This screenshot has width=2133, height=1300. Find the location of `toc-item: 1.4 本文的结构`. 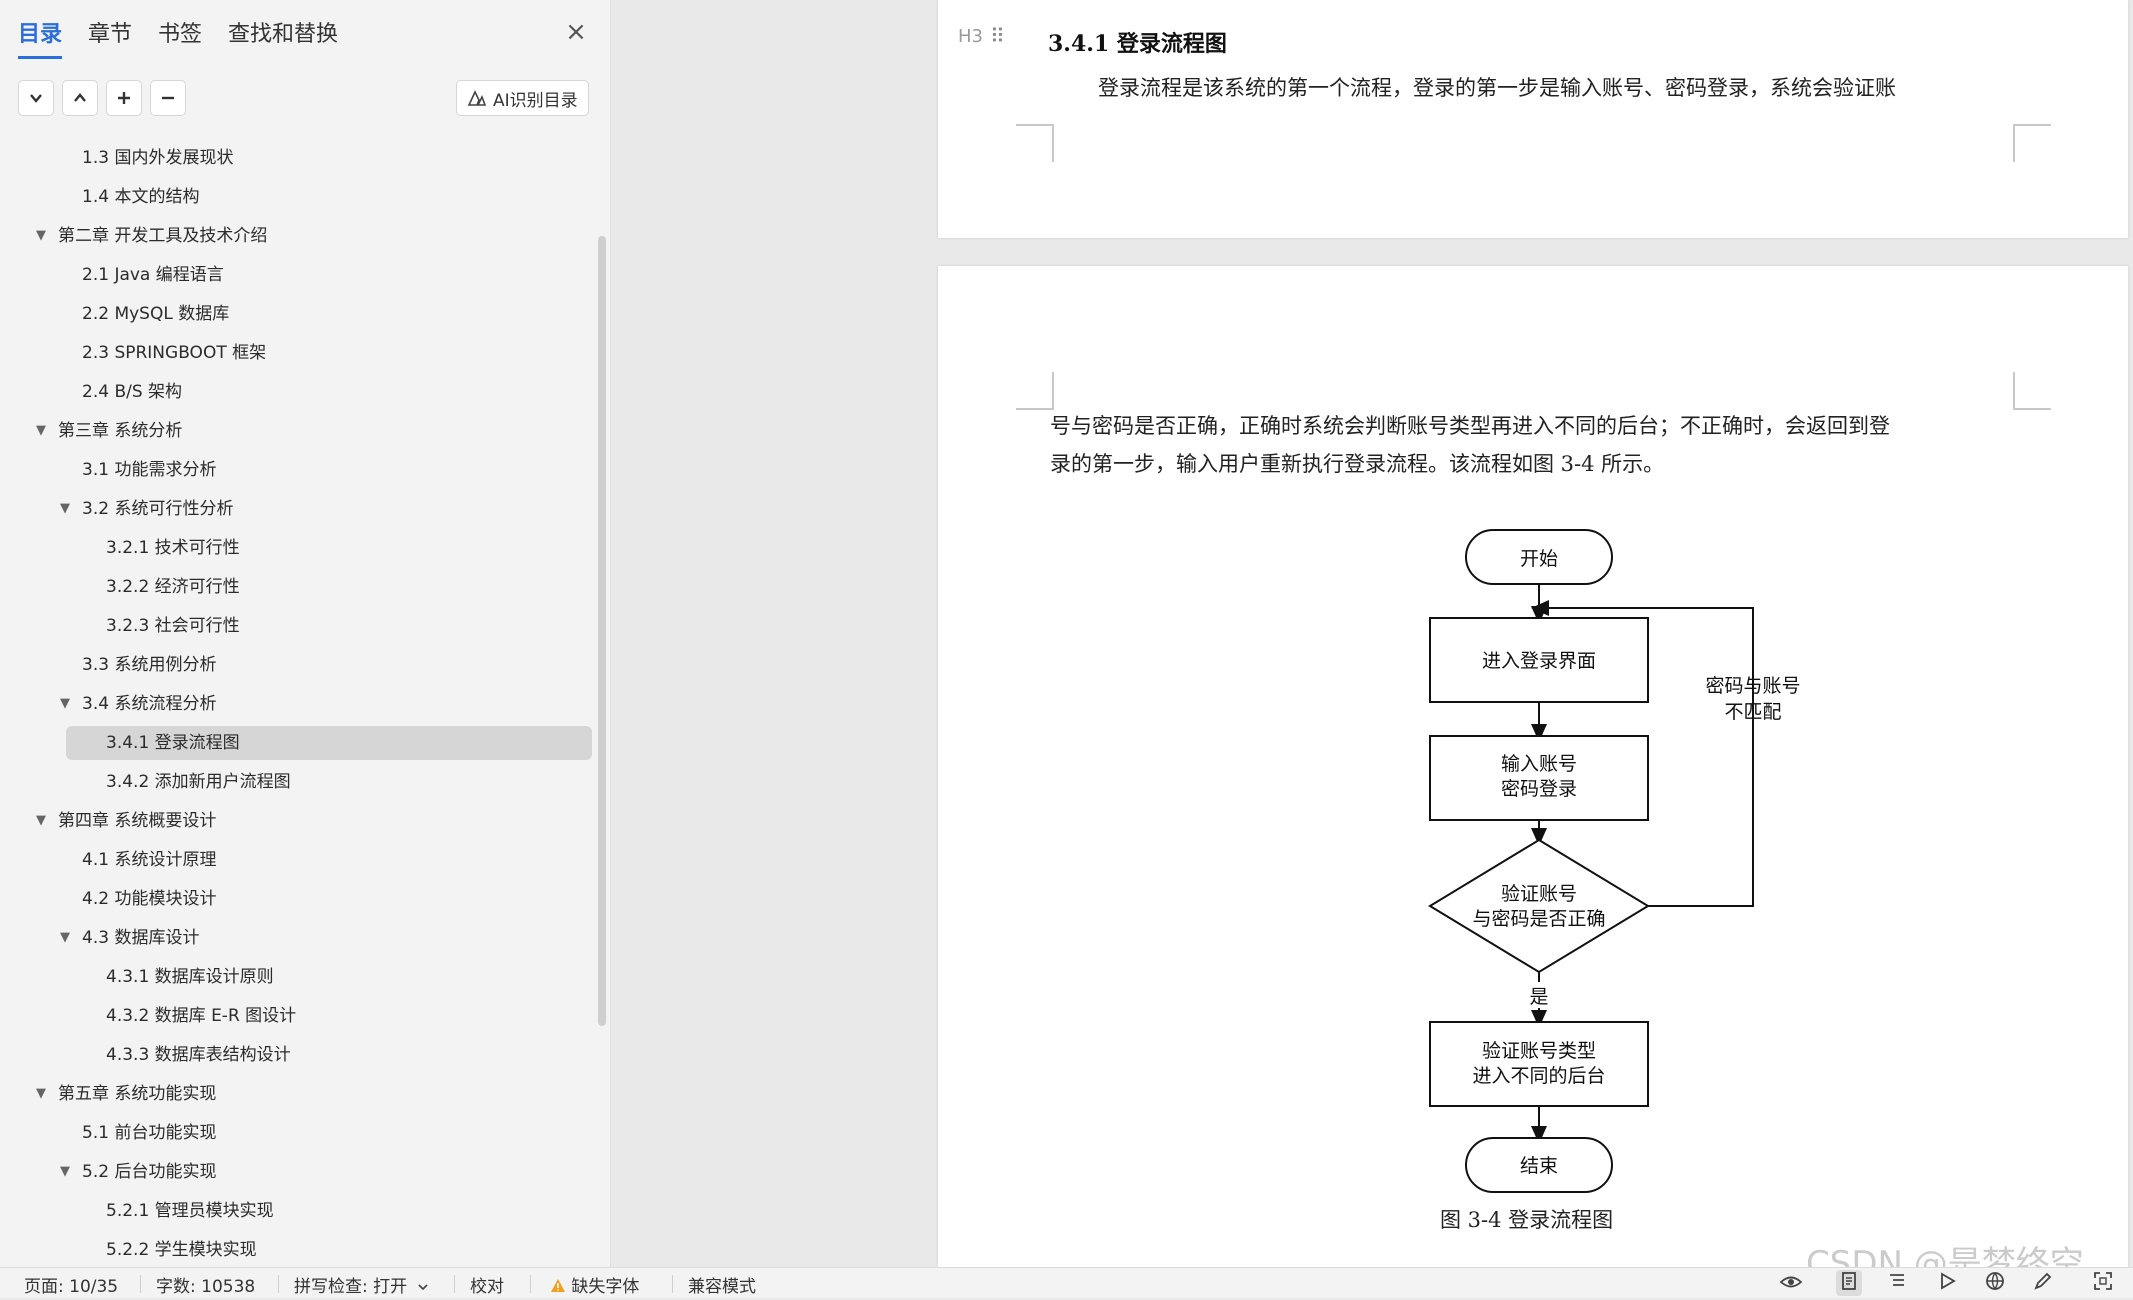

toc-item: 1.4 本文的结构 is located at coordinates (140, 197).